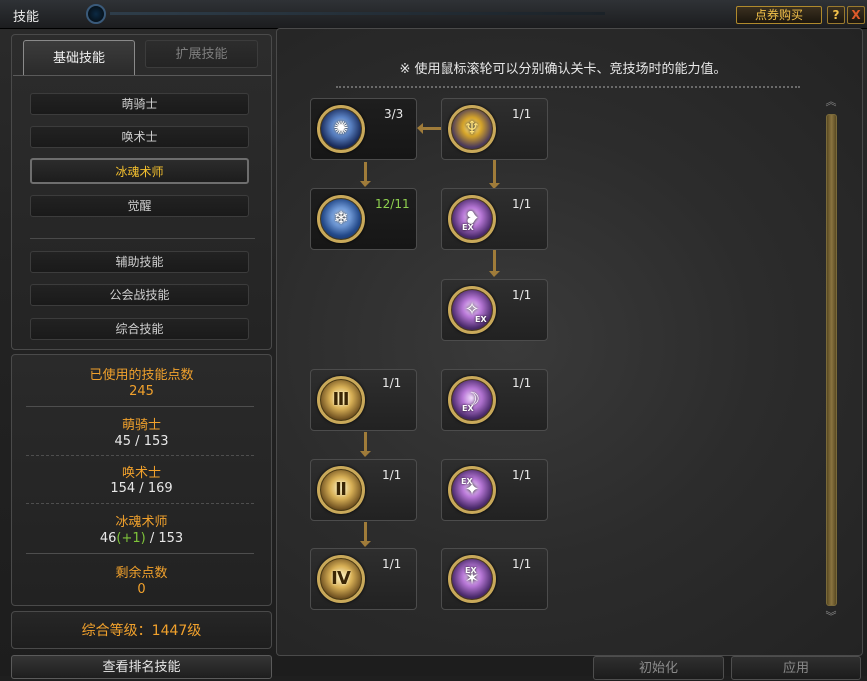 The height and width of the screenshot is (681, 867). I want to click on category-item-general: 综合技能, so click(139, 329).